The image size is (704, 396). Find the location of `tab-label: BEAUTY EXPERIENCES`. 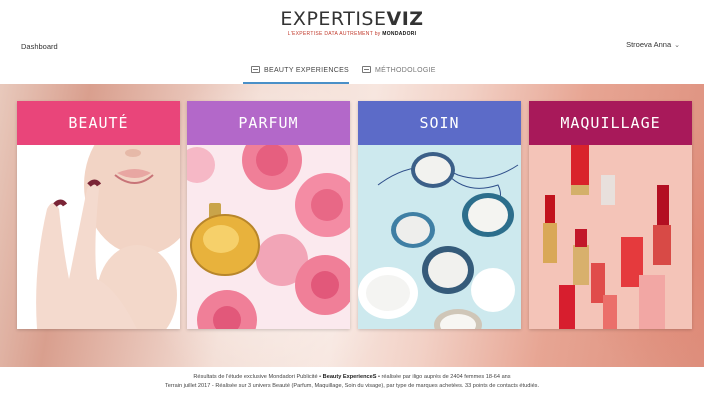

tab-label: BEAUTY EXPERIENCES is located at coordinates (307, 70).